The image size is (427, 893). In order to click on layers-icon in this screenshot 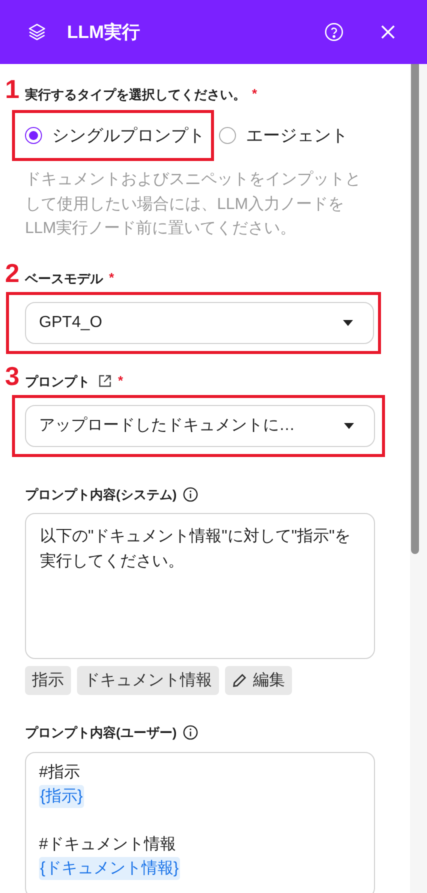, I will do `click(37, 32)`.